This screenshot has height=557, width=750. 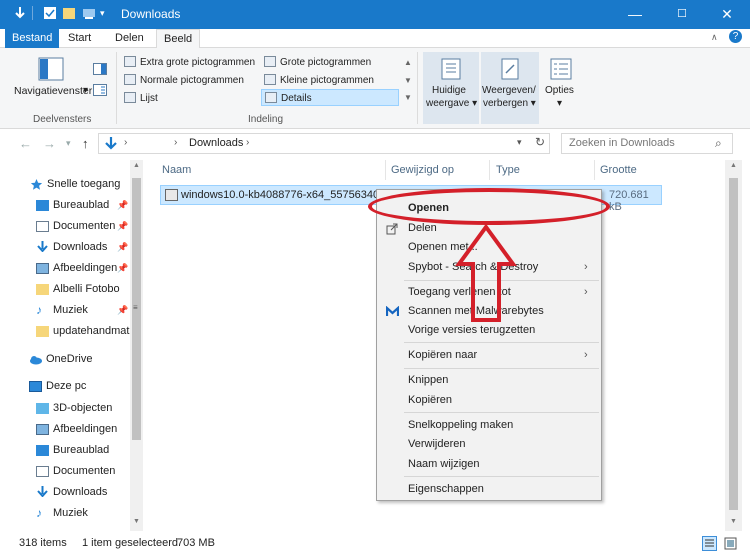 What do you see at coordinates (92, 331) in the screenshot?
I see `nav-item-updatehandmat: updatehandmat` at bounding box center [92, 331].